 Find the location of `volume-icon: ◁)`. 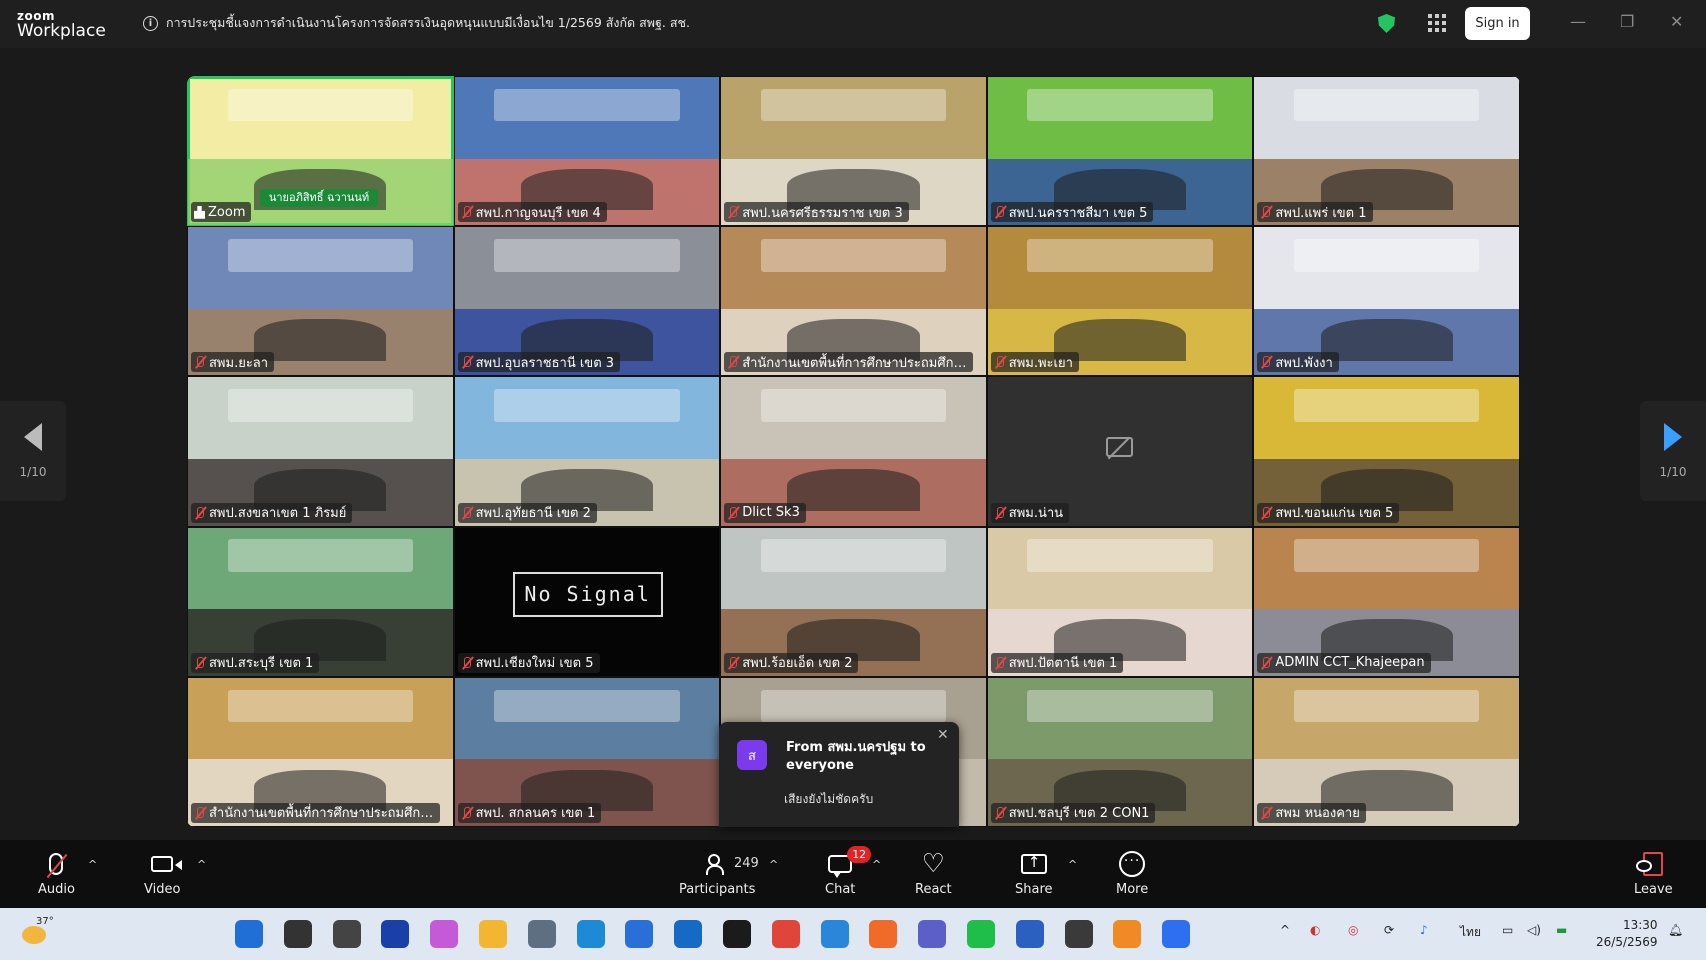

volume-icon: ◁) is located at coordinates (1534, 930).